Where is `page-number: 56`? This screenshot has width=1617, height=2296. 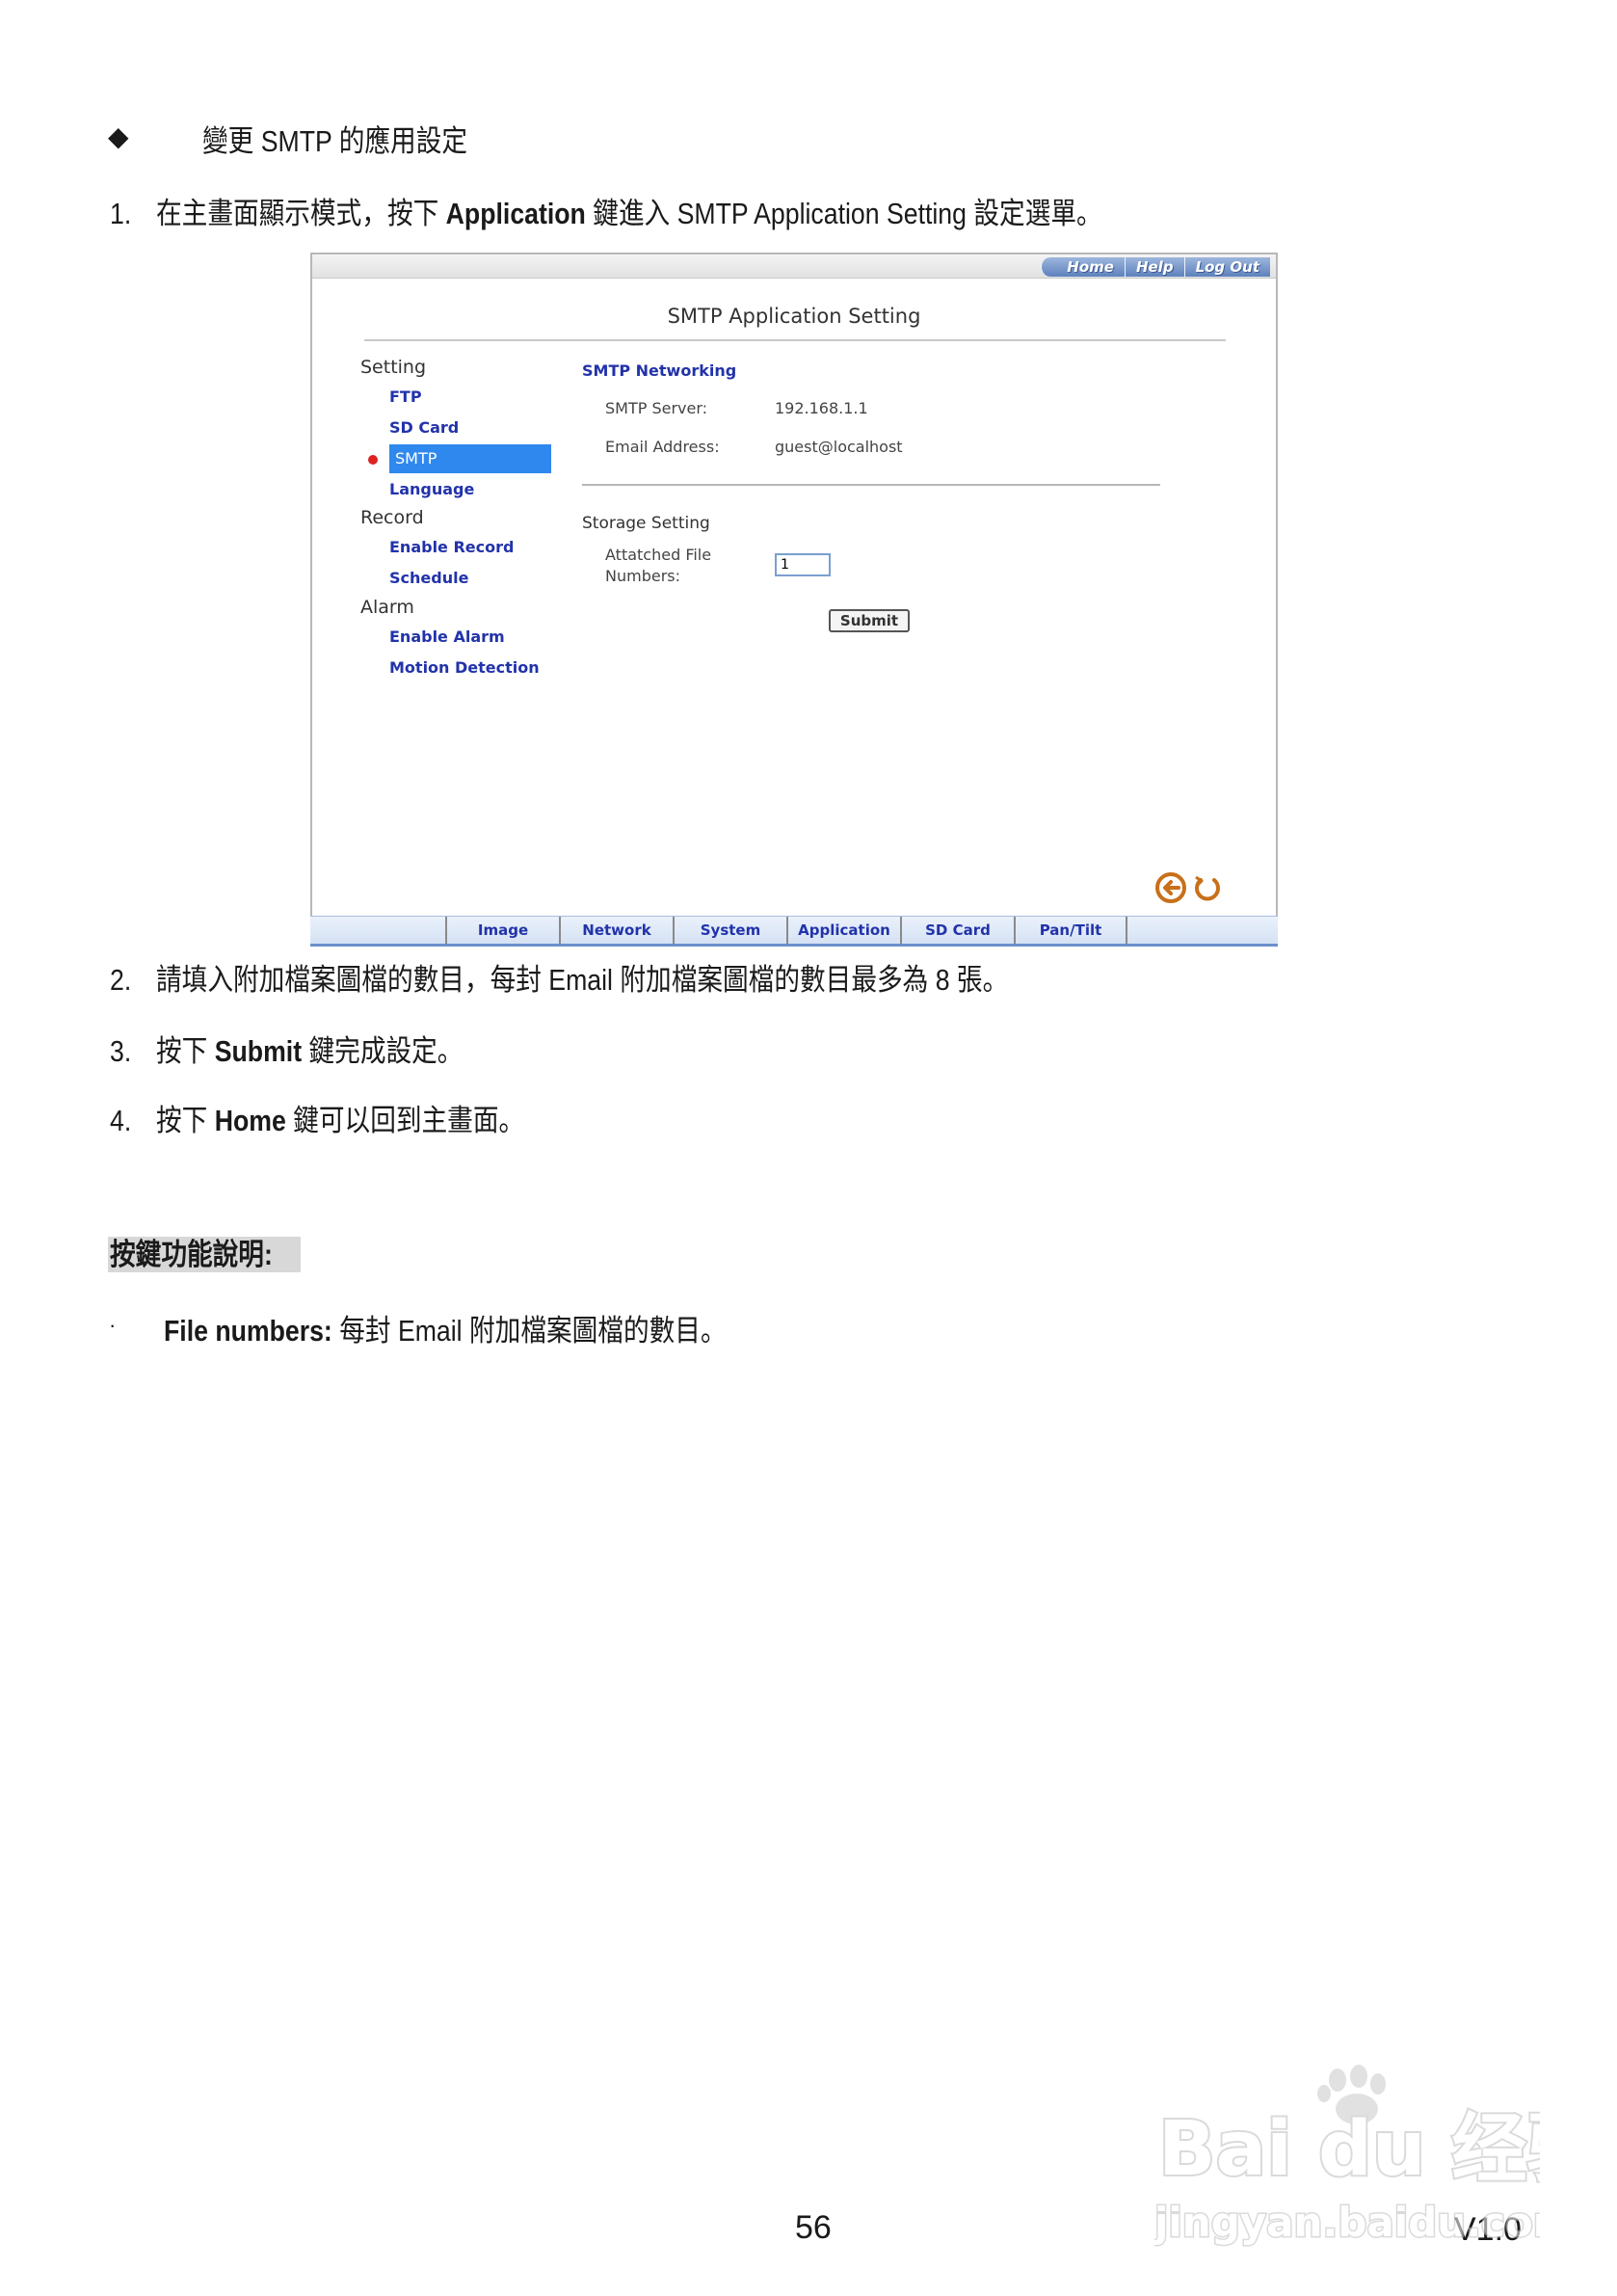
page-number: 56 is located at coordinates (813, 2227).